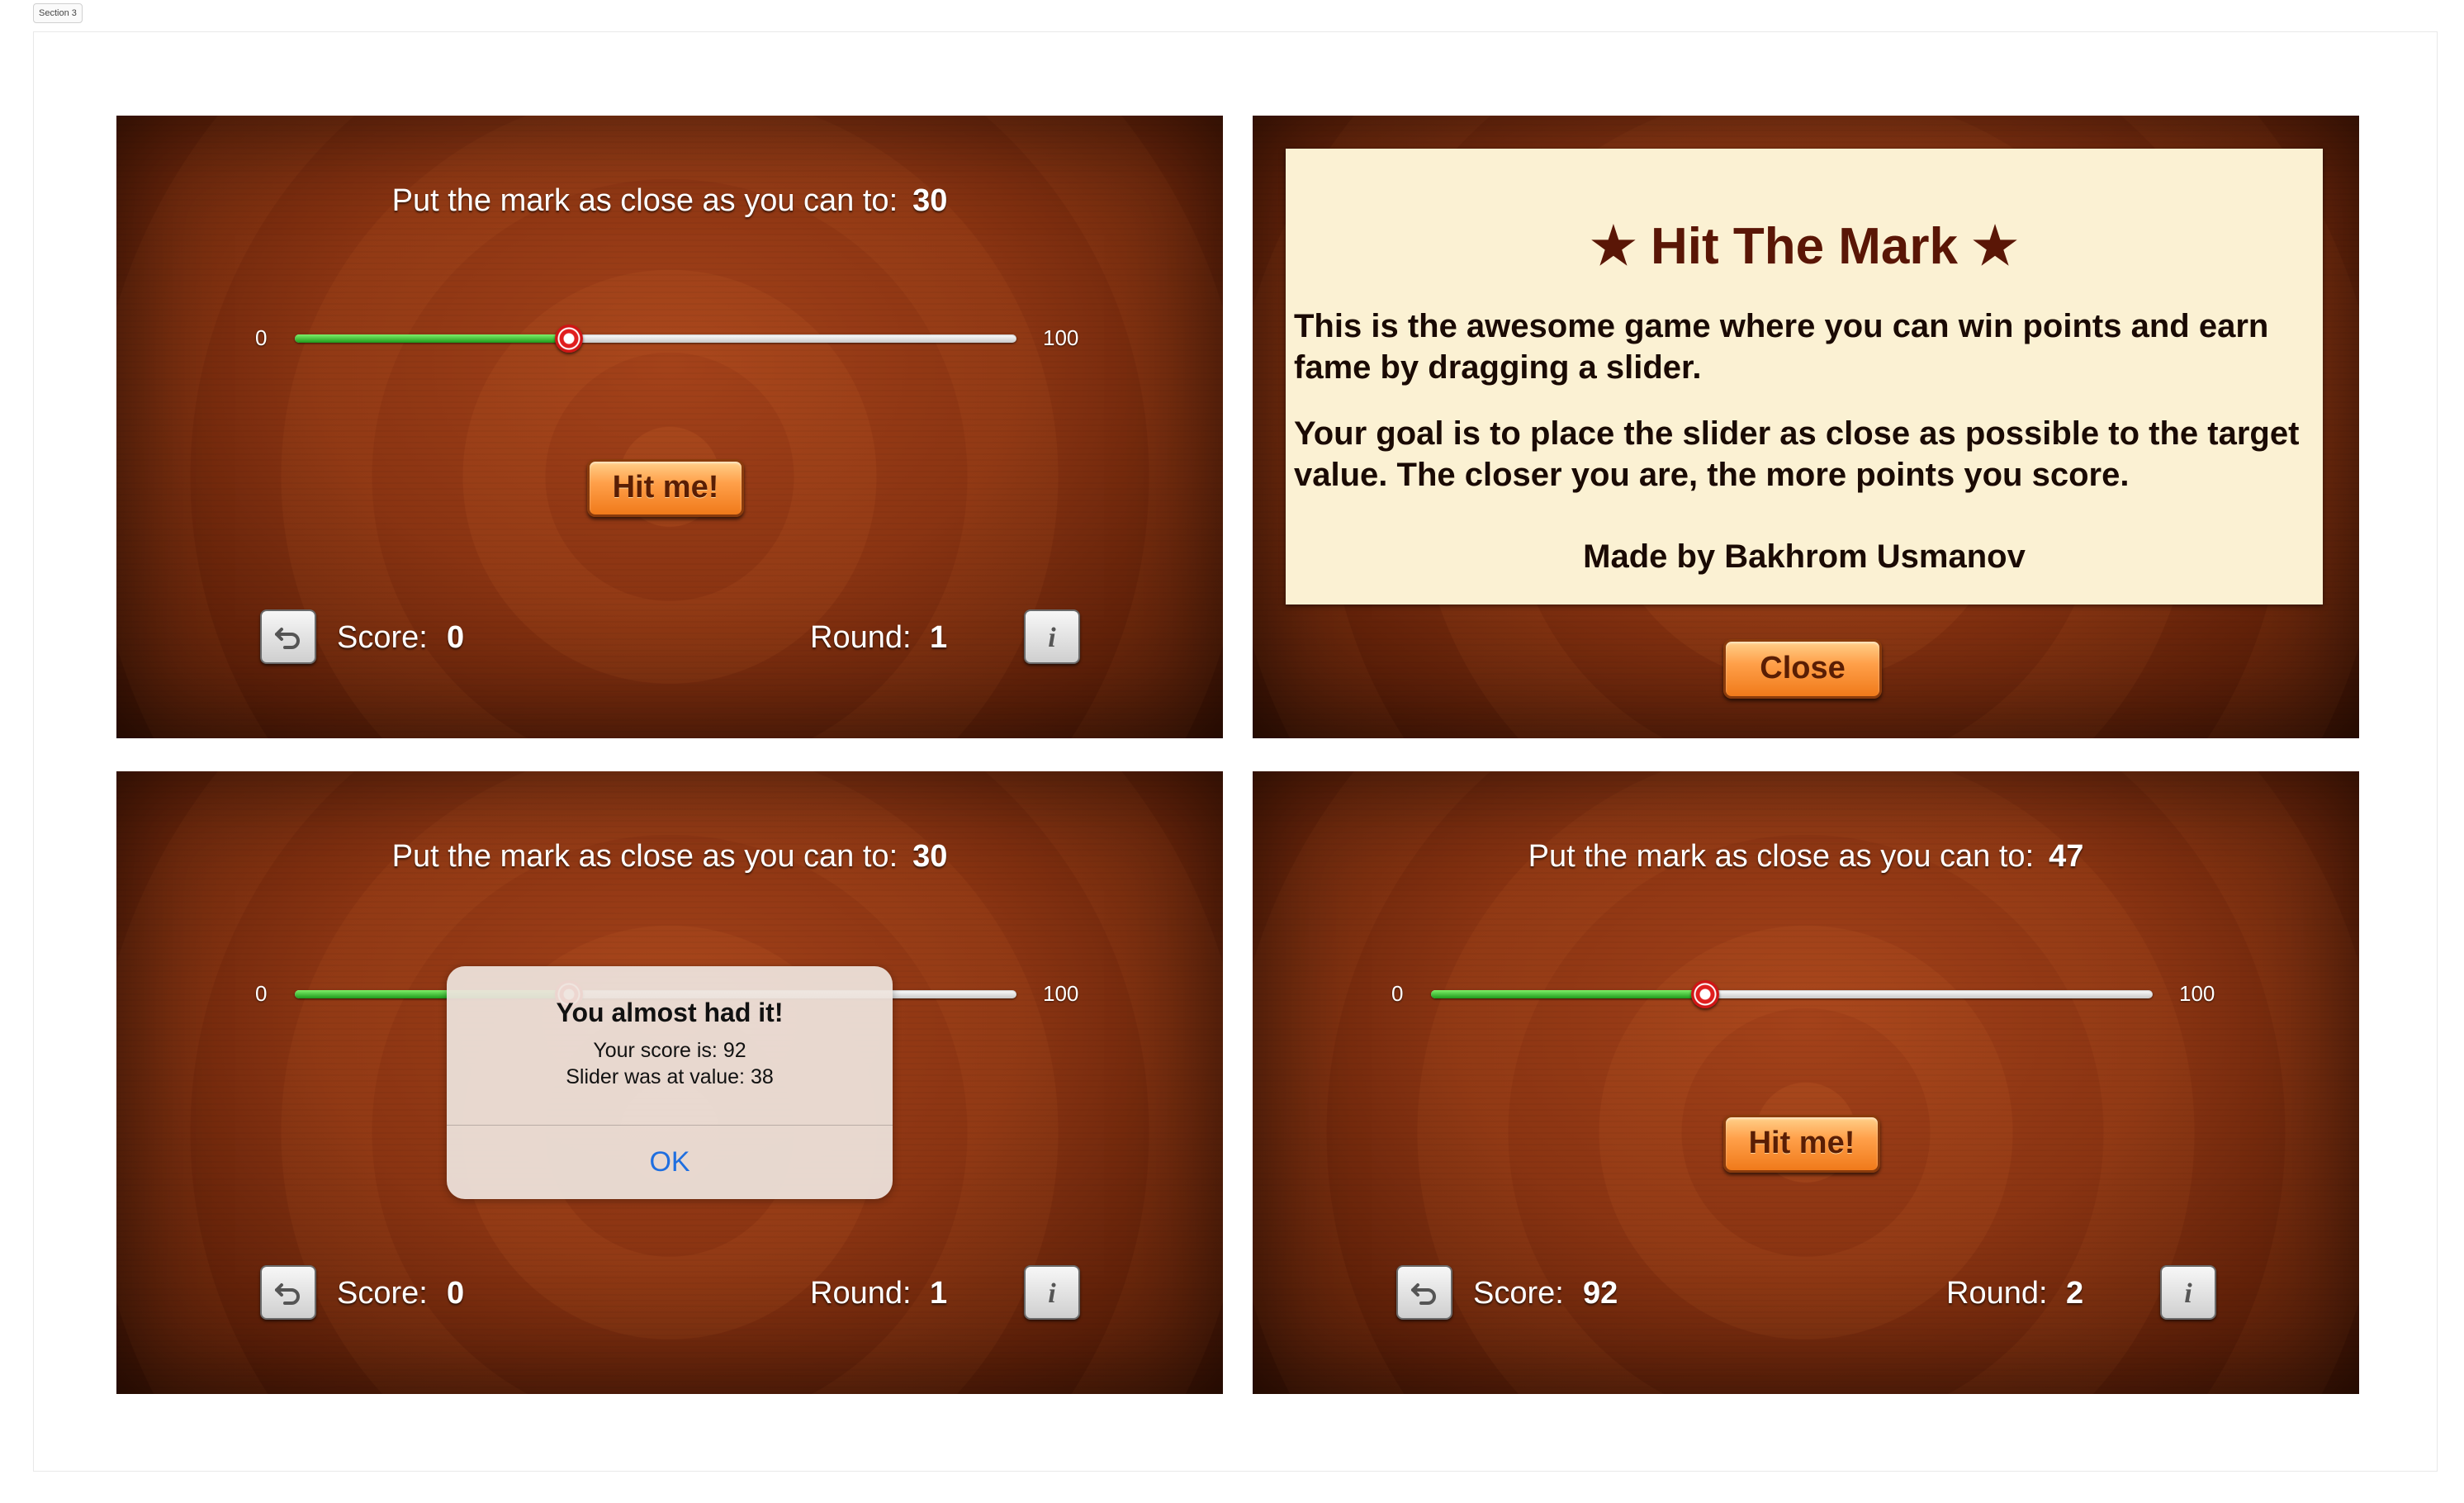 The image size is (2464, 1503). I want to click on target-line: Put the mark as close as you can to: 47, so click(1806, 857).